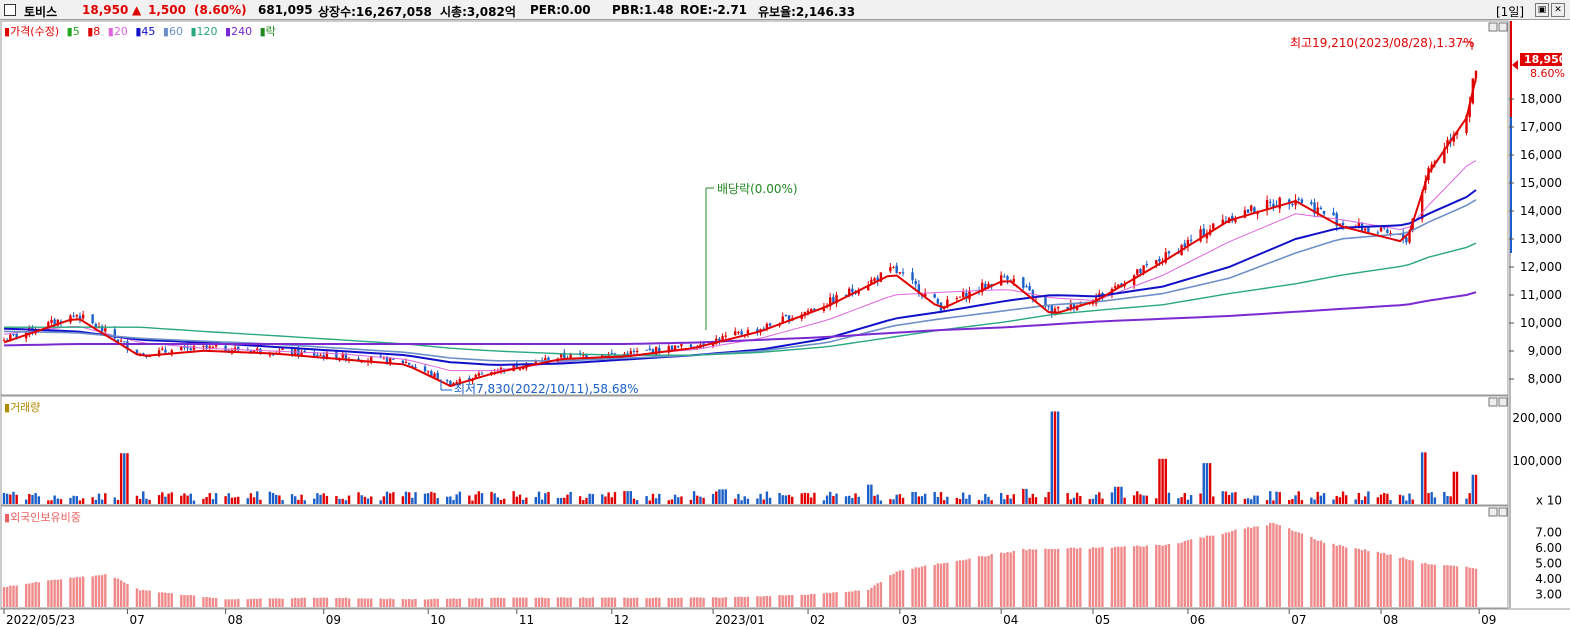  What do you see at coordinates (145, 31) in the screenshot?
I see `legend-ma45: ▮45` at bounding box center [145, 31].